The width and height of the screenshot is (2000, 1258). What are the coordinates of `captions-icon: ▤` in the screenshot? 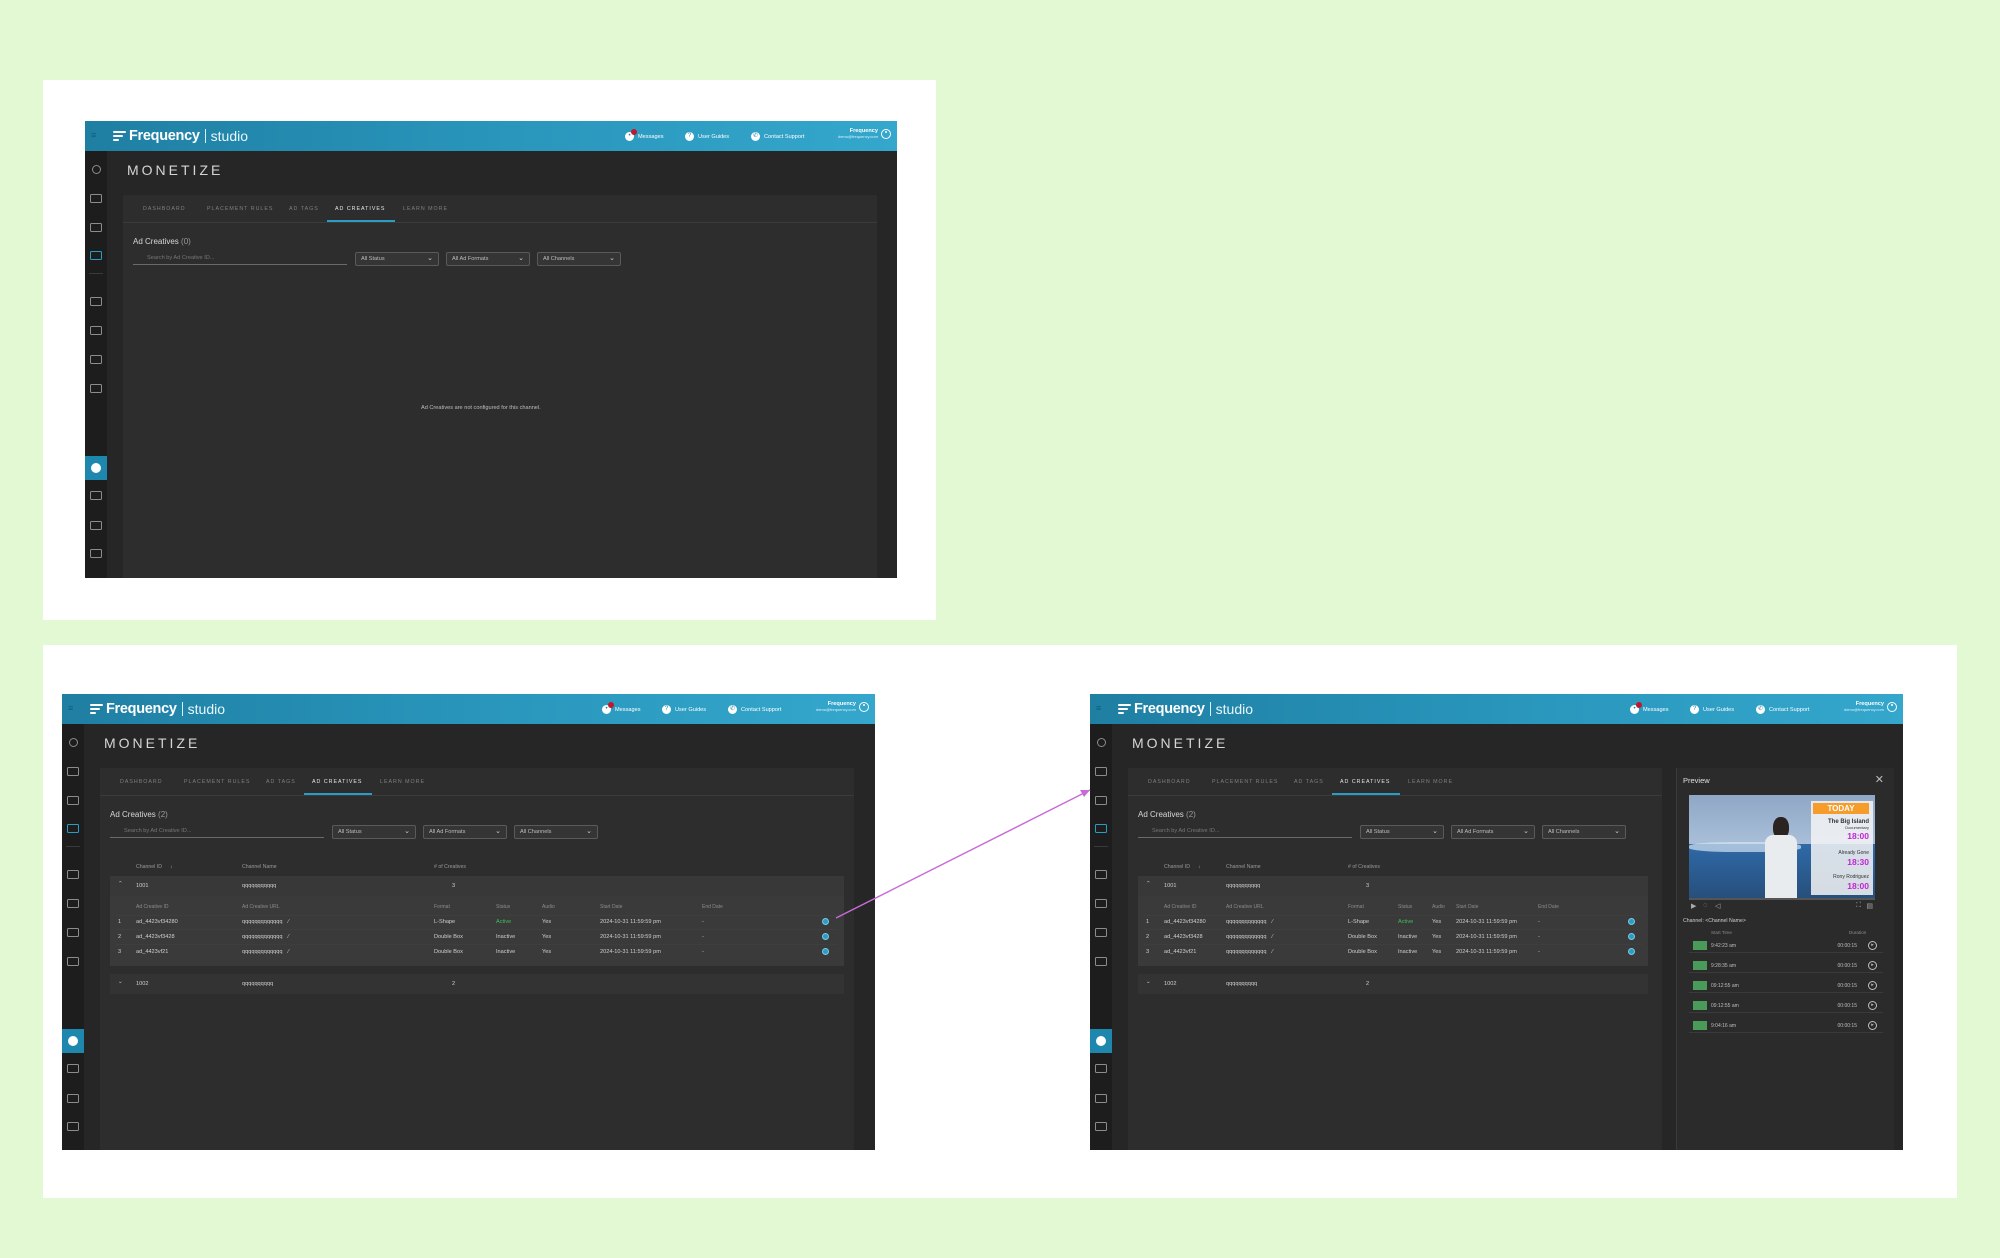 It's located at (1869, 906).